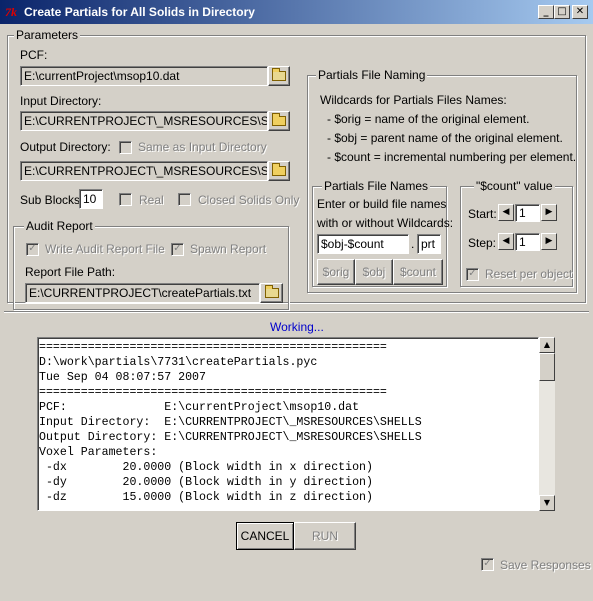 This screenshot has height=601, width=593. Describe the element at coordinates (228, 249) in the screenshot. I see `spawn-report-label: Spawn Report` at that location.